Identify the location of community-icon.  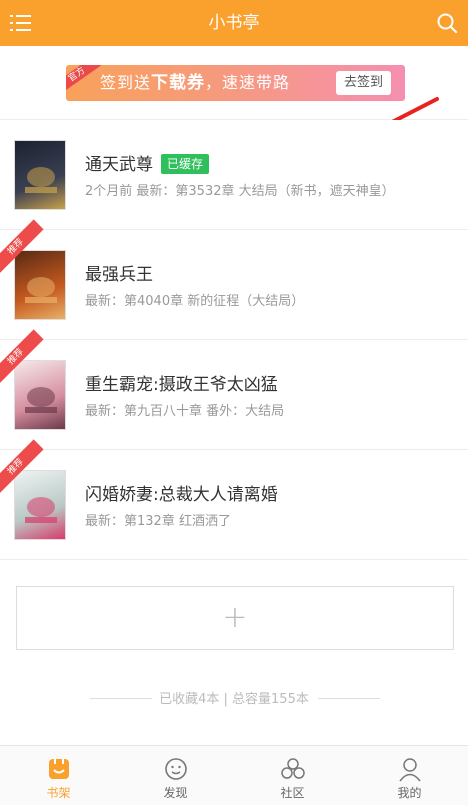
(293, 769).